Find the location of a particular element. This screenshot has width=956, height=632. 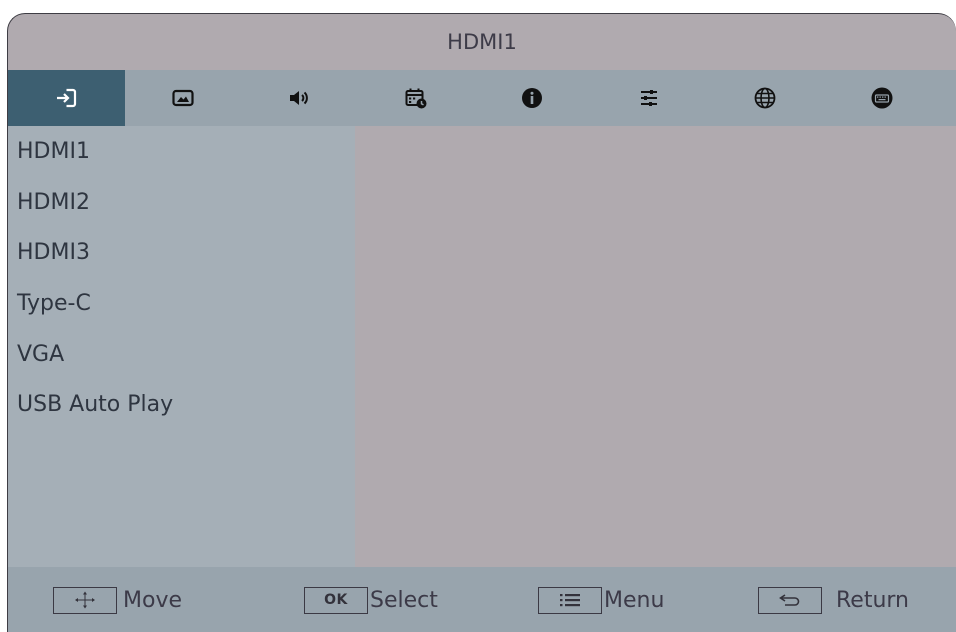

source-item-vga: VGA is located at coordinates (181, 354).